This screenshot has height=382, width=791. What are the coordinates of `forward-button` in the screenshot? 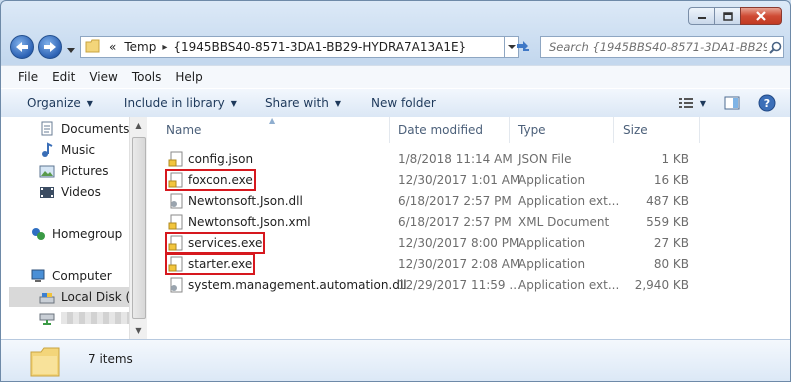 It's located at (50, 47).